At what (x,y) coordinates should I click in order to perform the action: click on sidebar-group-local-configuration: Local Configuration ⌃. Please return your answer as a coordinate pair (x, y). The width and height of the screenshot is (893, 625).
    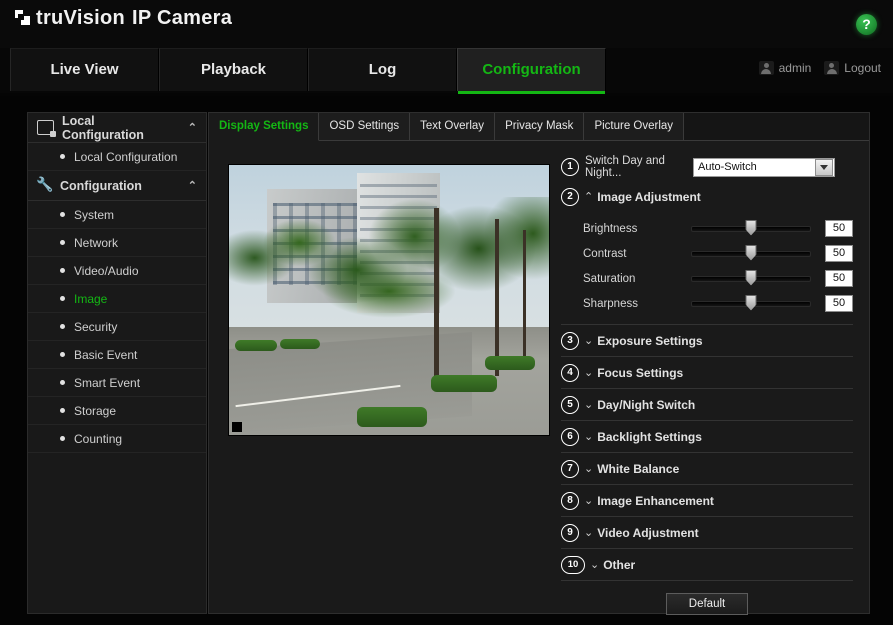
    Looking at the image, I should click on (117, 128).